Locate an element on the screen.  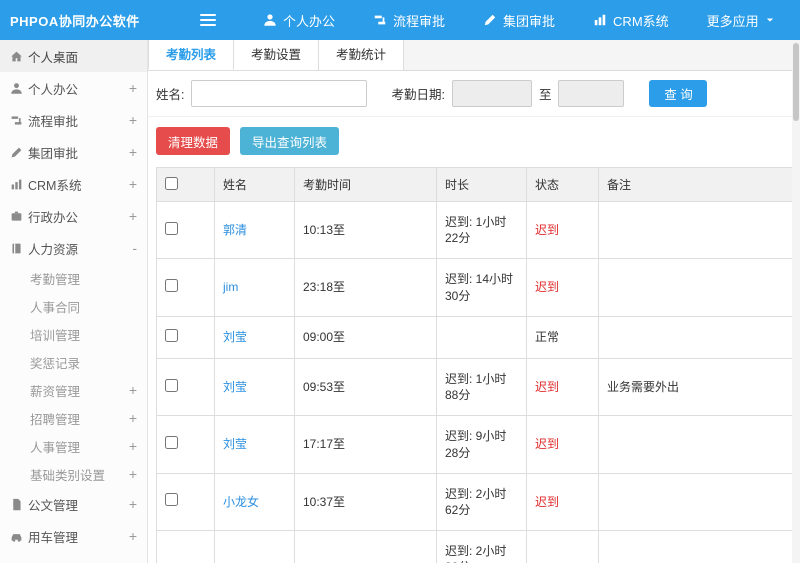
duration: 迟到: 9小时28分 is located at coordinates (481, 444).